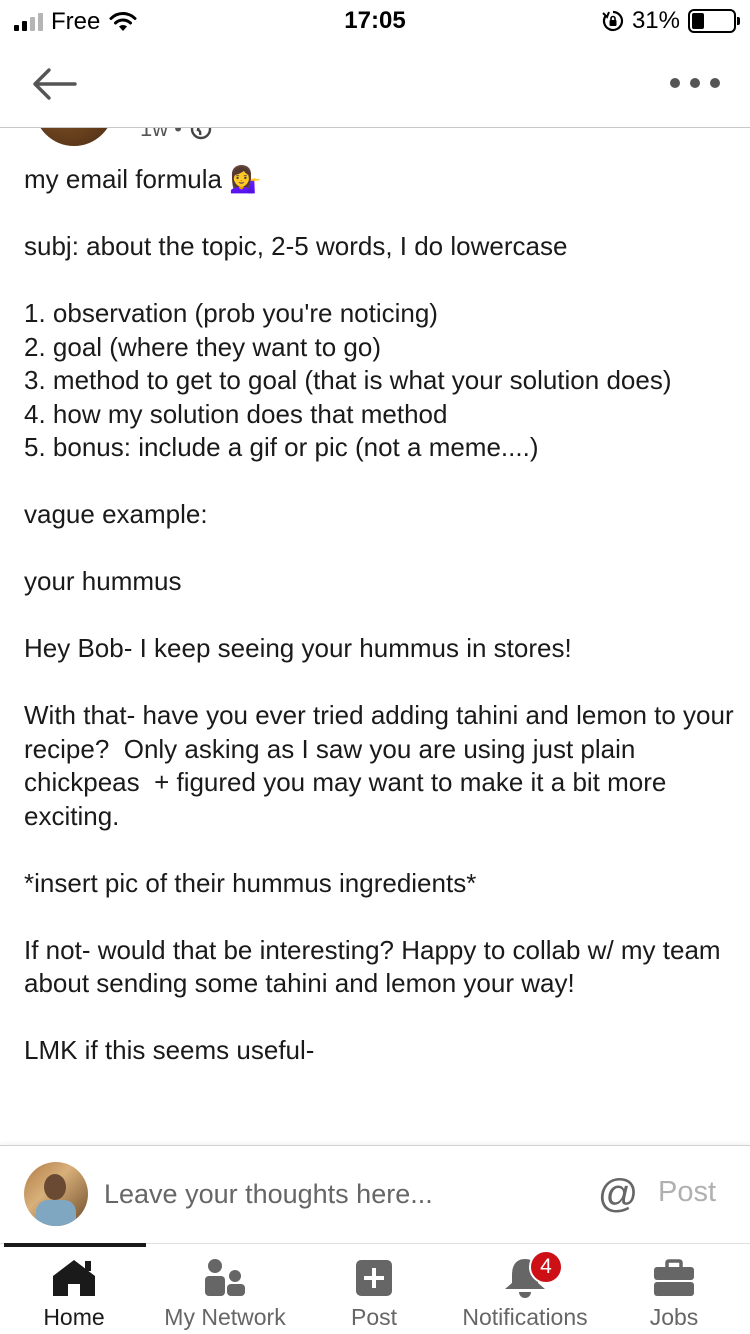 The height and width of the screenshot is (1334, 750). Describe the element at coordinates (655, 20) in the screenshot. I see `battery-percent: 31%` at that location.